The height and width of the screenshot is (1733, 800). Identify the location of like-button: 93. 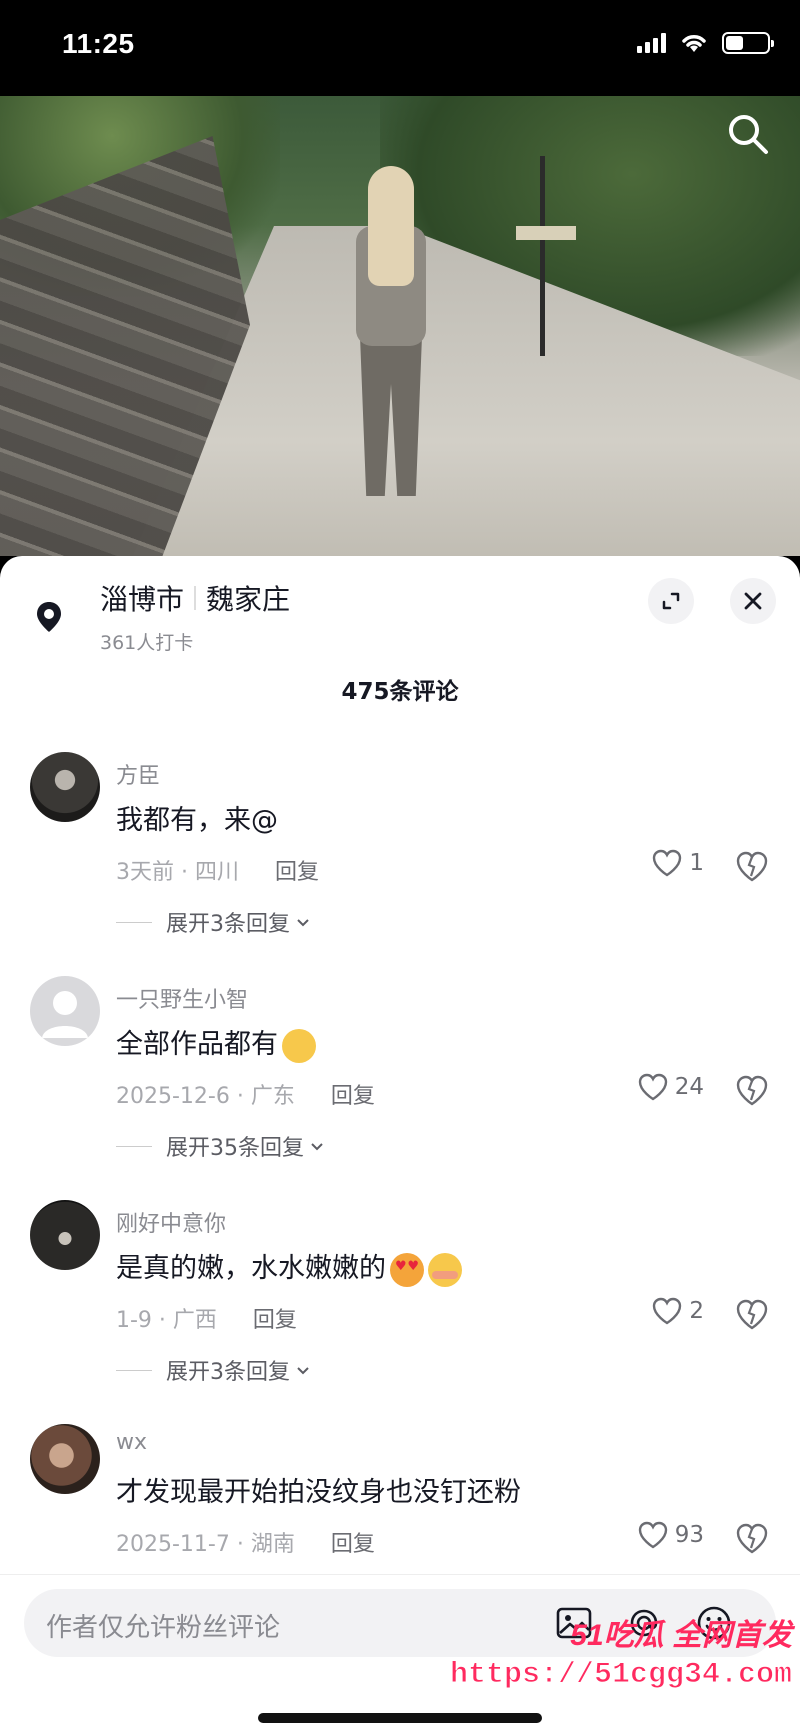
(670, 1535).